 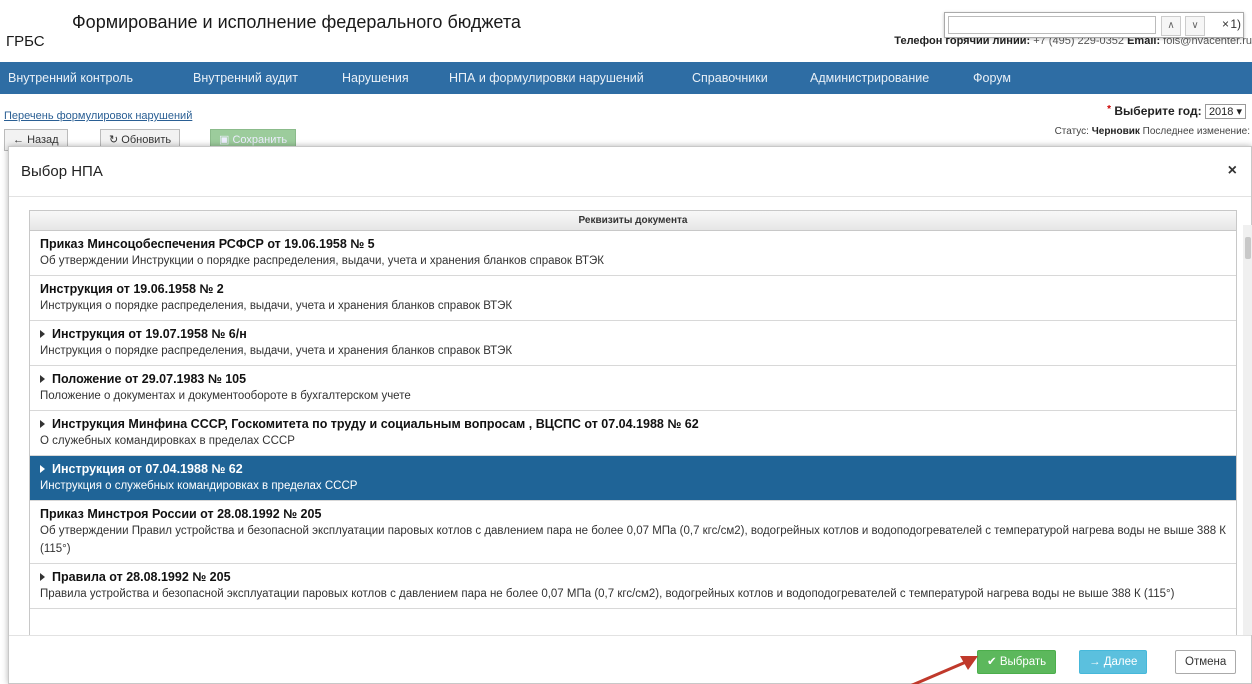 What do you see at coordinates (132, 289) in the screenshot?
I see `row-title-text: Инструкция от 19.06.1958 № 2` at bounding box center [132, 289].